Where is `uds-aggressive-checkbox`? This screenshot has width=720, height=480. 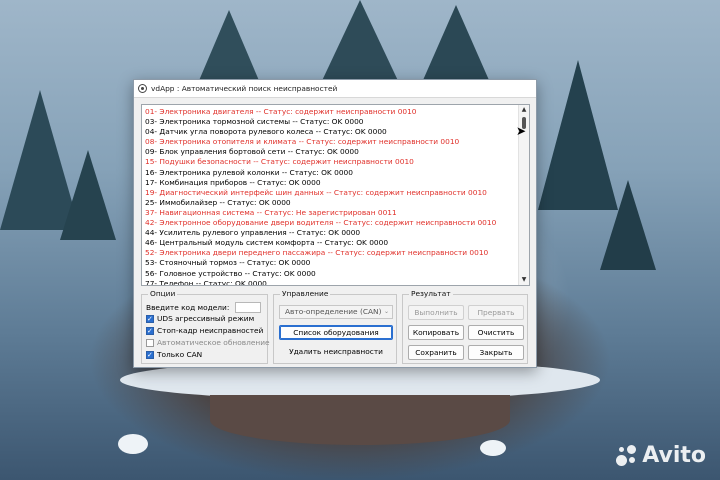
uds-aggressive-checkbox is located at coordinates (150, 319).